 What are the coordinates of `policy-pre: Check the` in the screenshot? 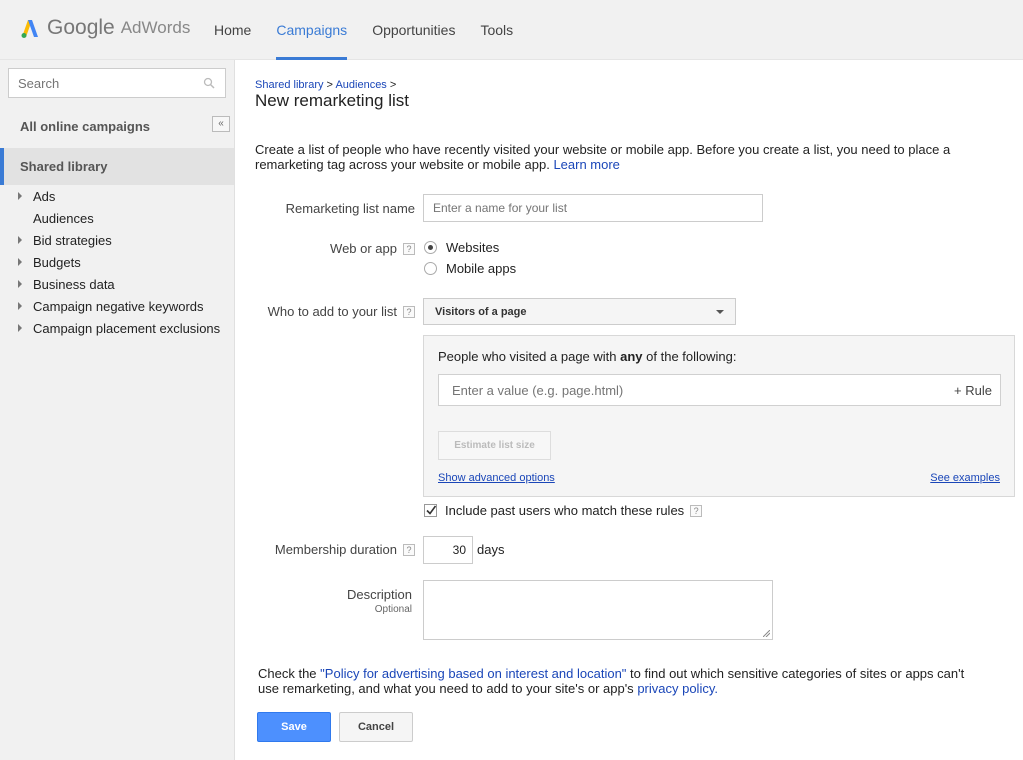 It's located at (287, 673).